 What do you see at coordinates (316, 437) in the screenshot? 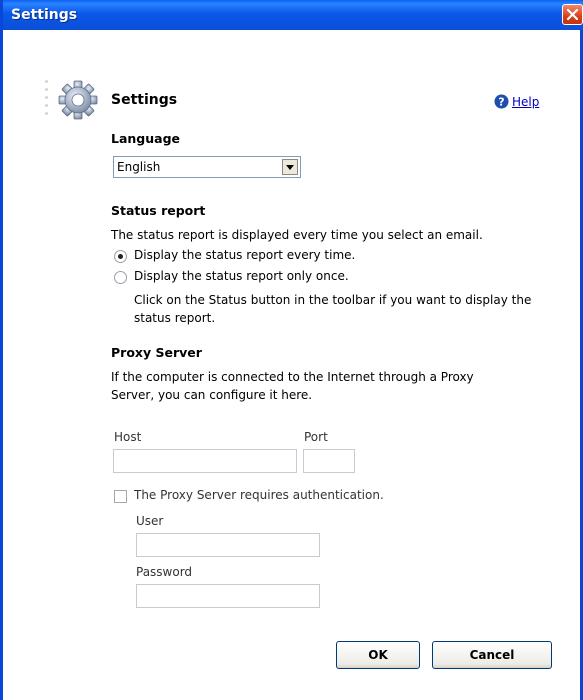
I see `port-label: Port` at bounding box center [316, 437].